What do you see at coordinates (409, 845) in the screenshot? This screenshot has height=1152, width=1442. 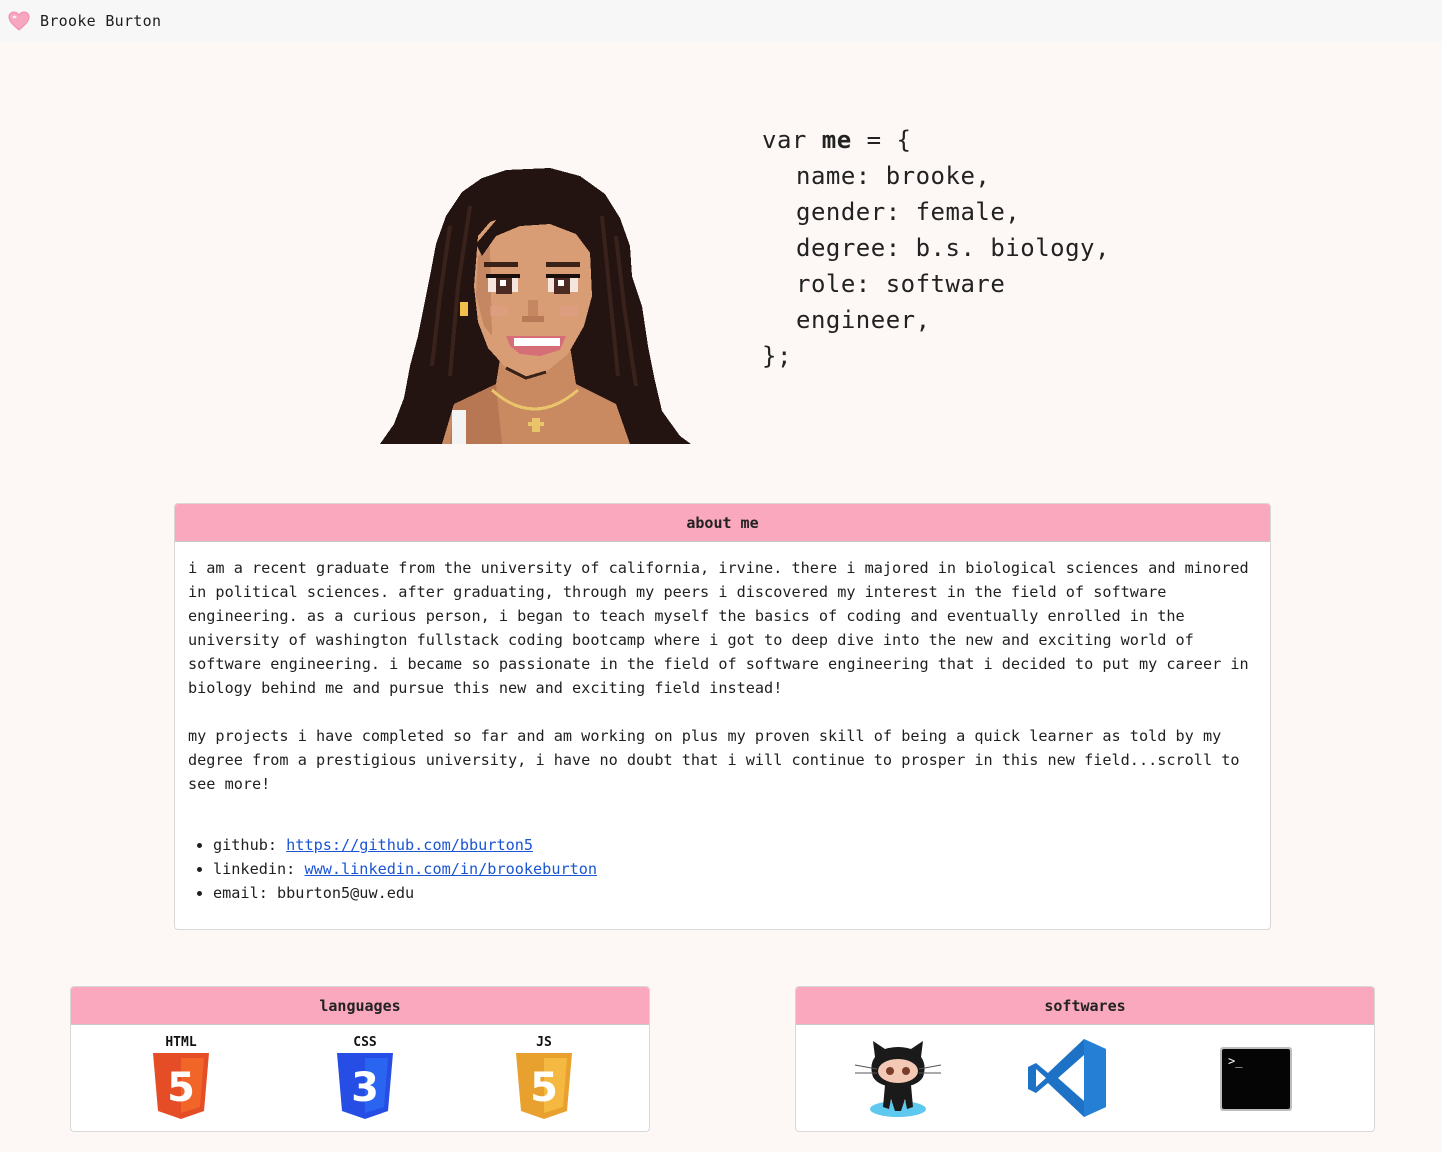 I see `github-link: https://github.com/bburton5` at bounding box center [409, 845].